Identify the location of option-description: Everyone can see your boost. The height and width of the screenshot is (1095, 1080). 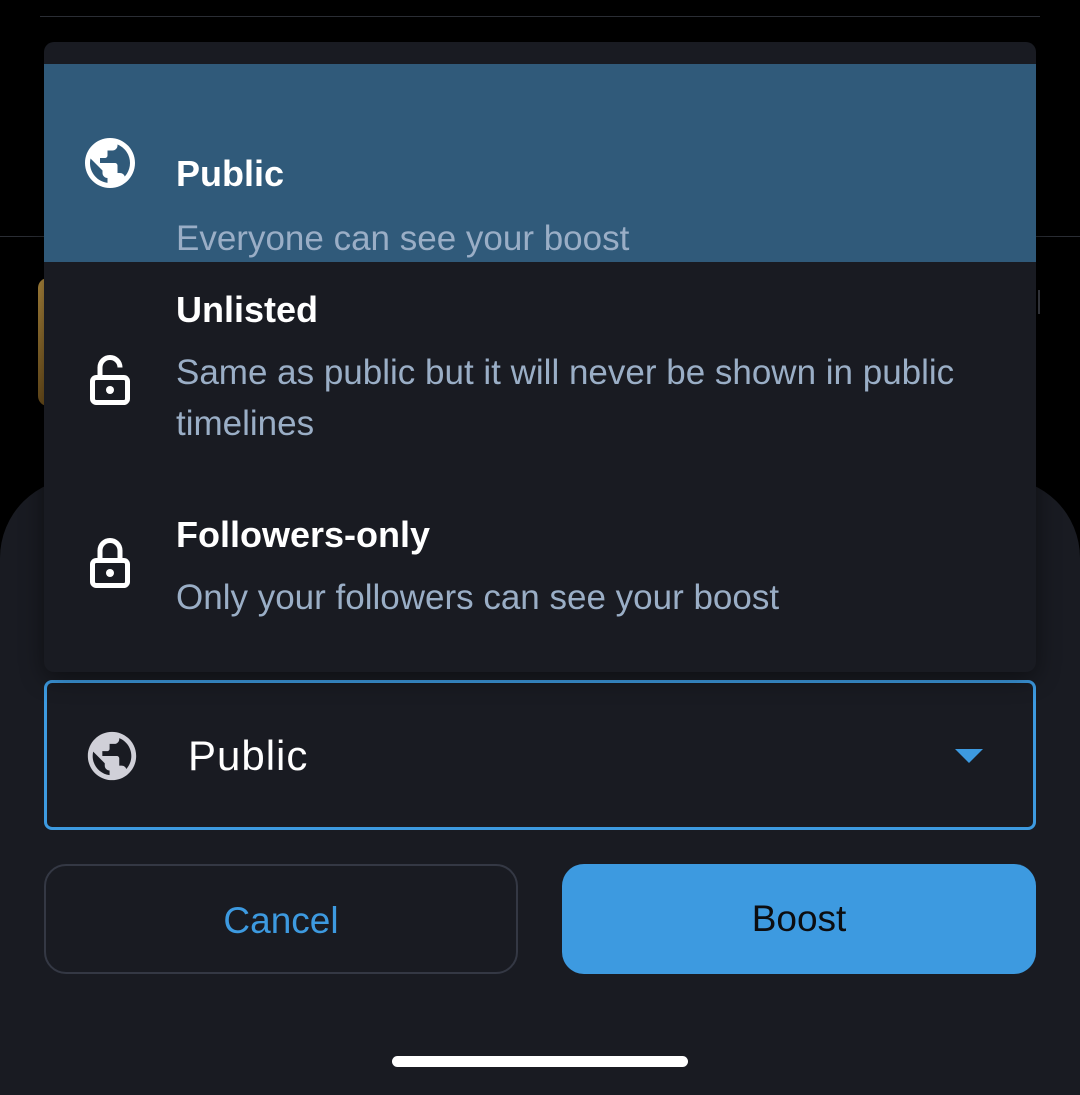
(403, 238).